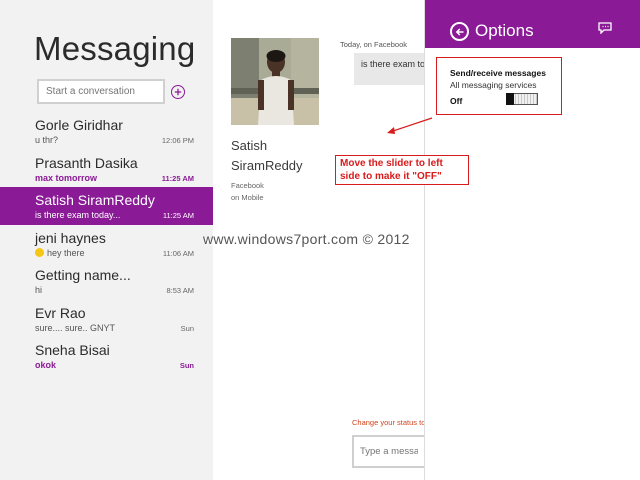 This screenshot has width=640, height=480. I want to click on message-preview: hi, so click(39, 290).